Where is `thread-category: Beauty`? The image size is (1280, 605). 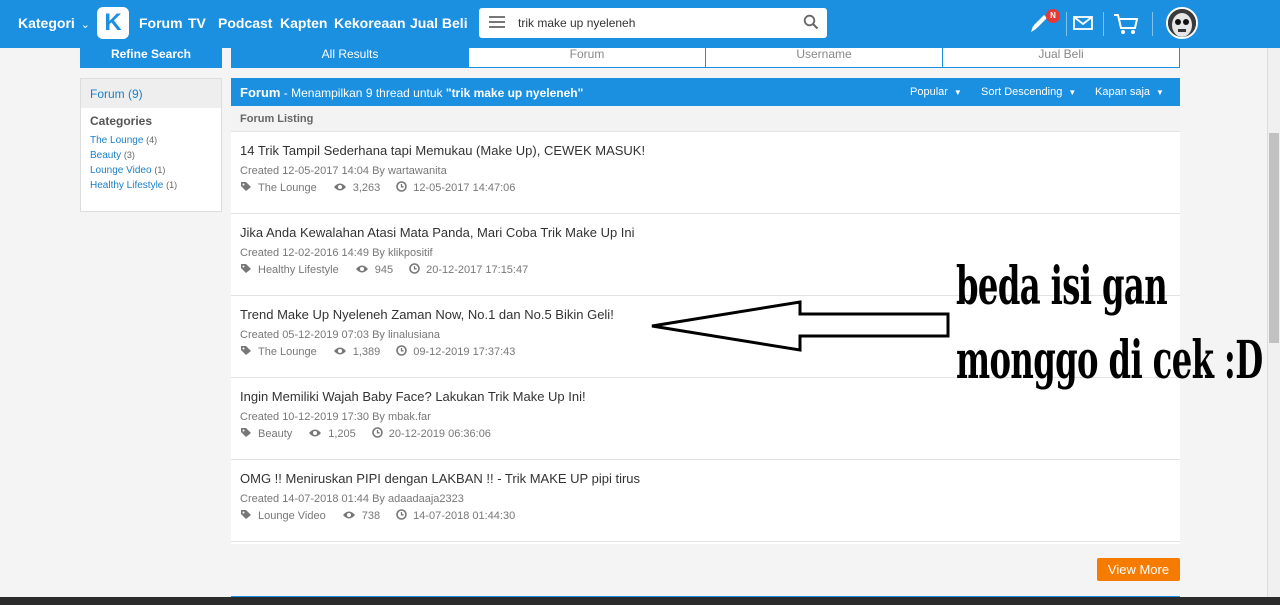
thread-category: Beauty is located at coordinates (275, 434).